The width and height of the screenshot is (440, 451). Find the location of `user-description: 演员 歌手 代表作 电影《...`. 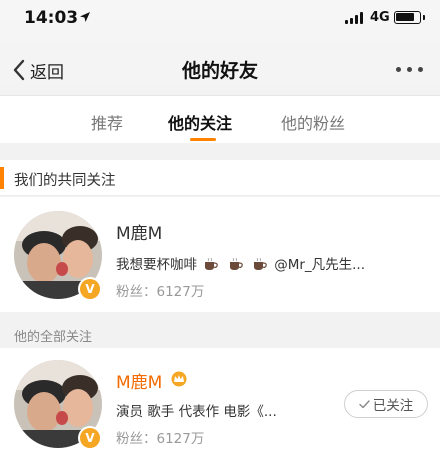

user-description: 演员 歌手 代表作 电影《... is located at coordinates (196, 412).